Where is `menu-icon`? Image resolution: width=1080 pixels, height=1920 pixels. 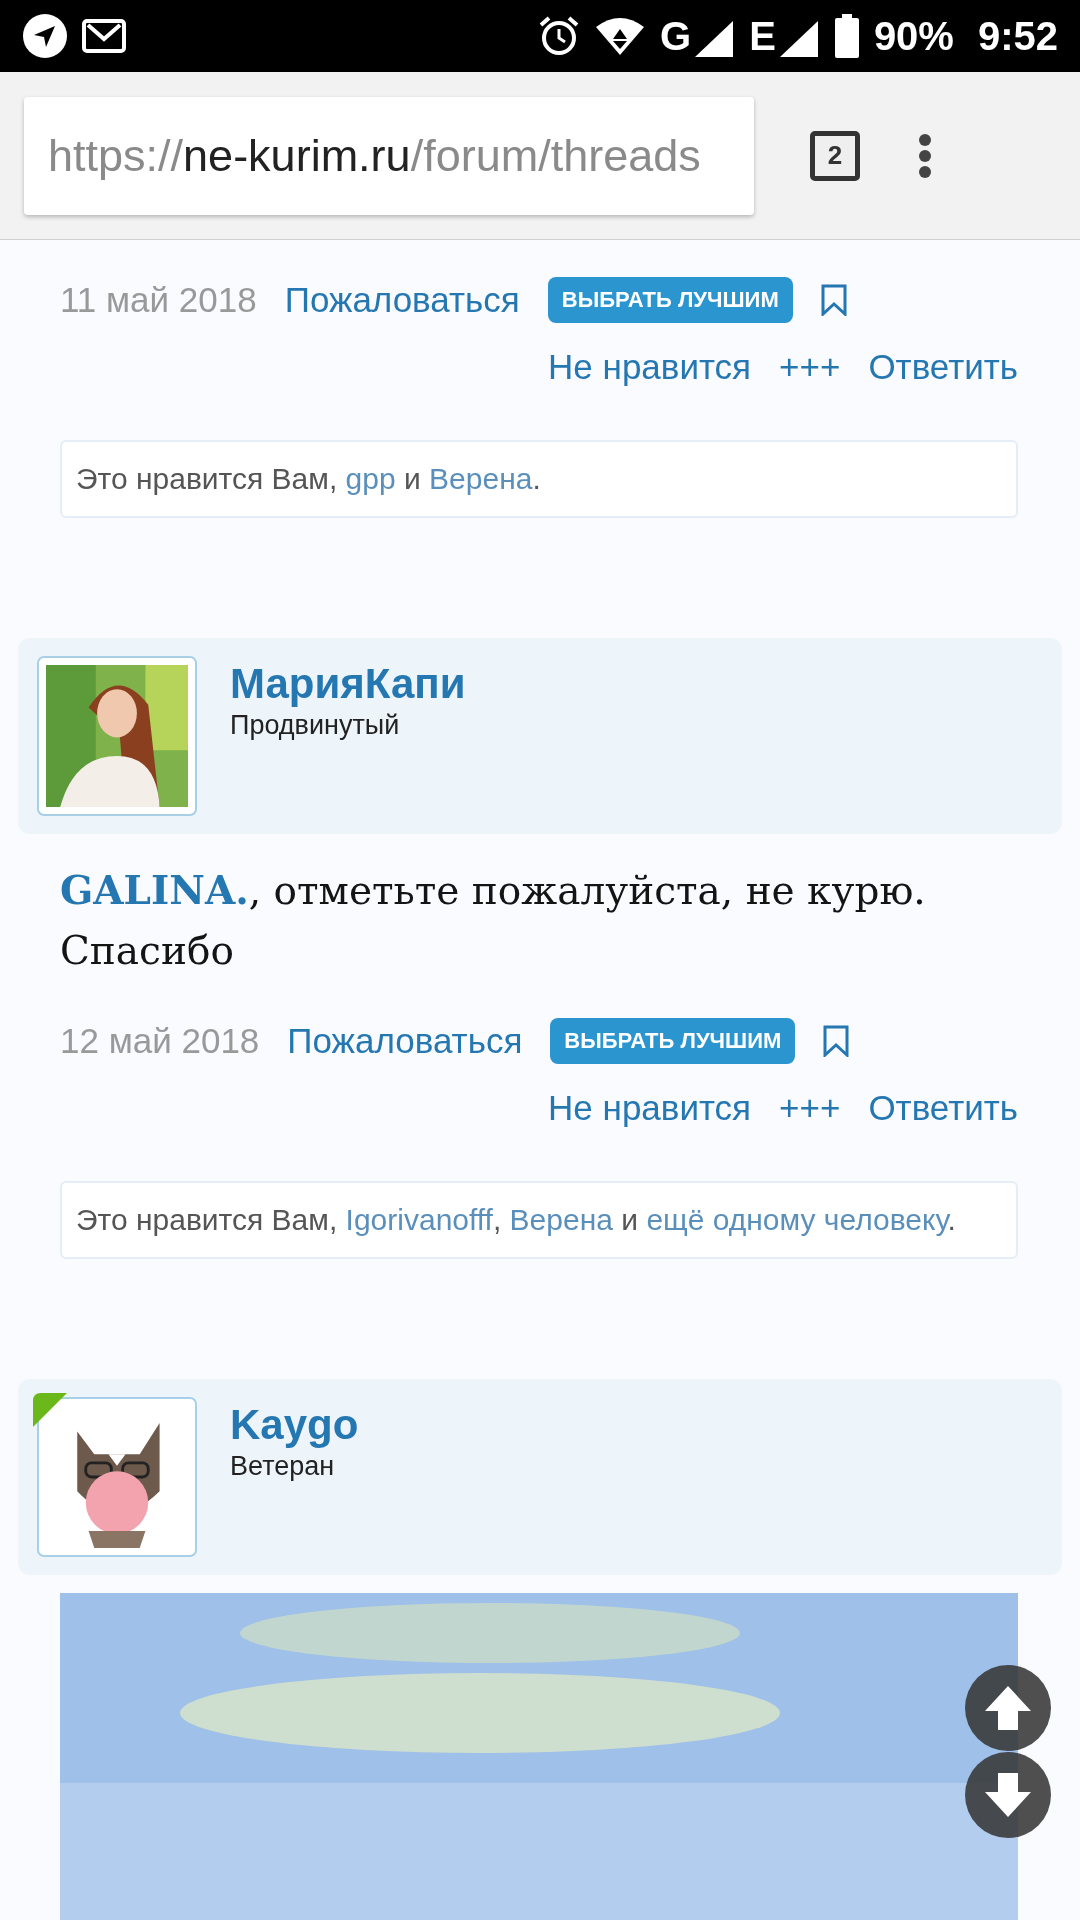
menu-icon is located at coordinates (925, 155).